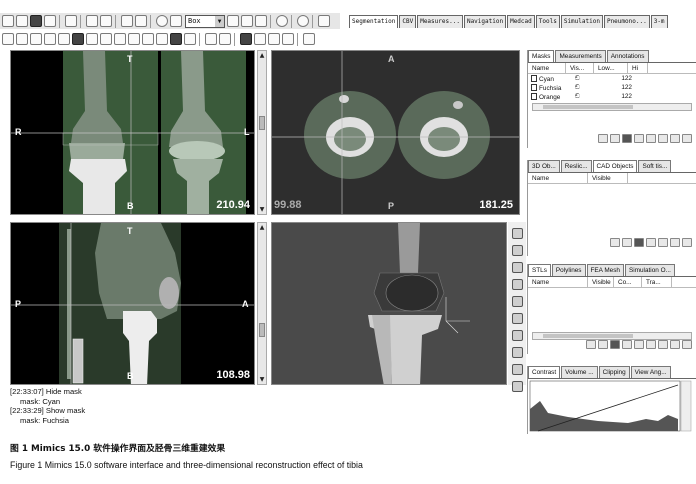 This screenshot has height=484, width=696. Describe the element at coordinates (176, 39) in the screenshot. I see `morphology-icon` at that location.